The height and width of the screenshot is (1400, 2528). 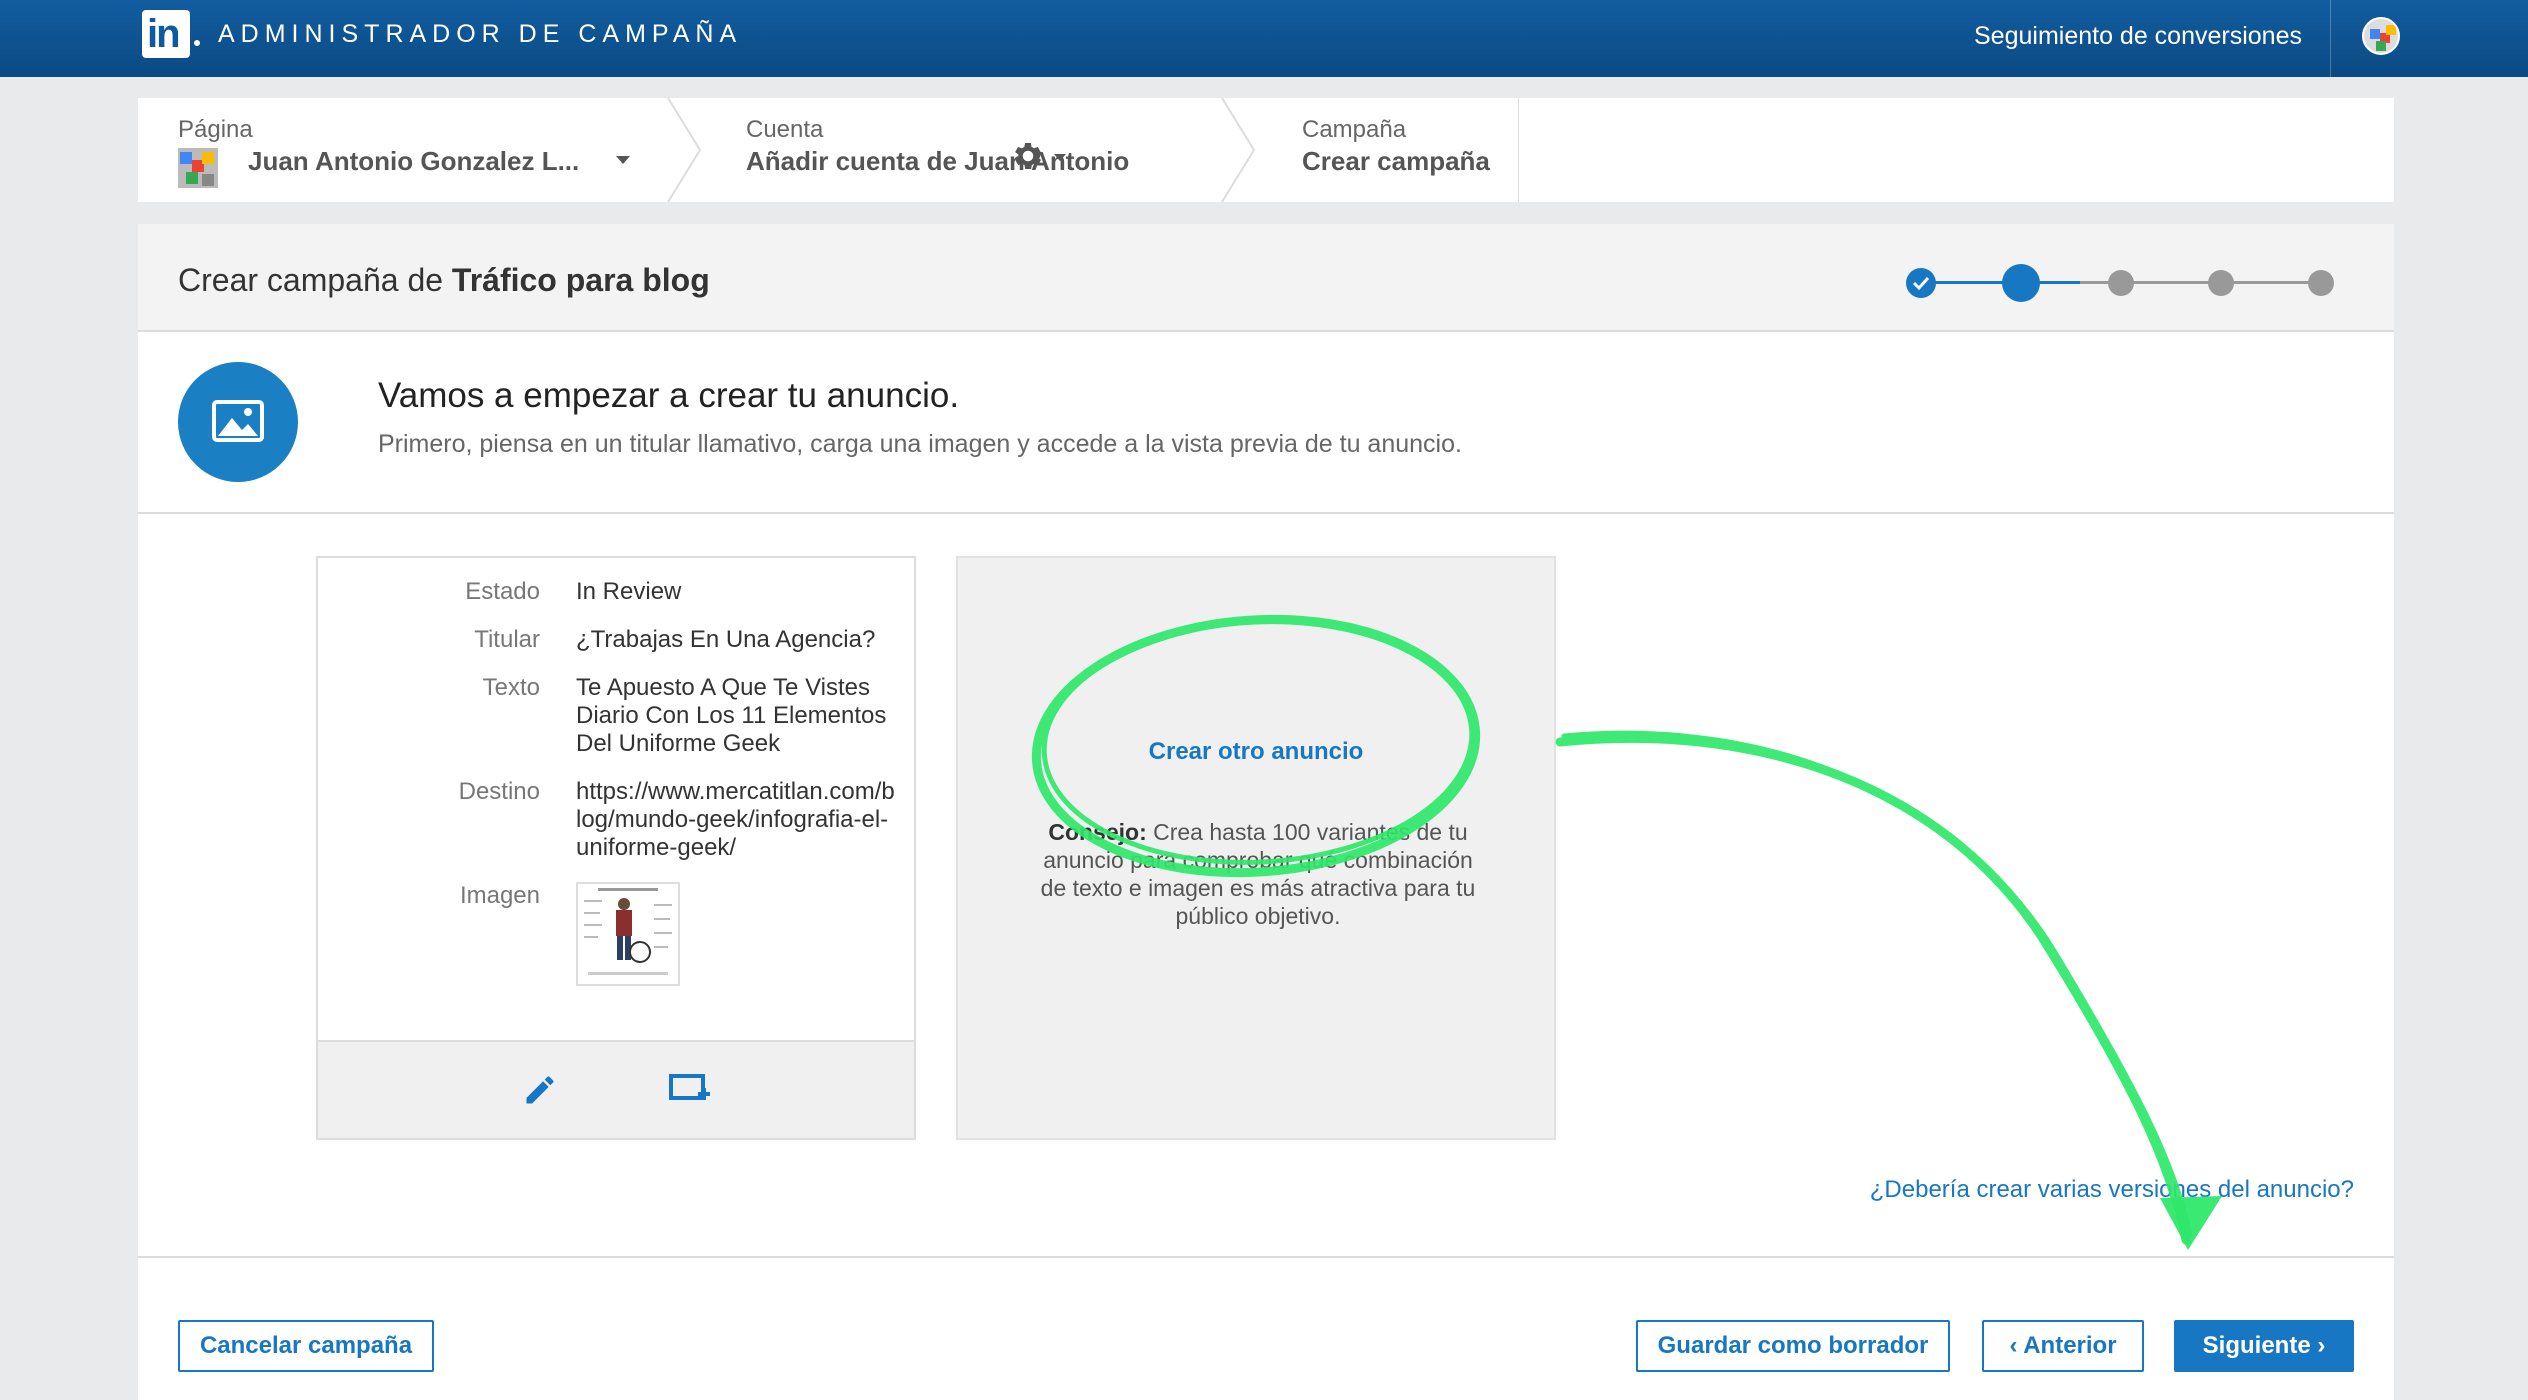 I want to click on check-icon, so click(x=1921, y=283).